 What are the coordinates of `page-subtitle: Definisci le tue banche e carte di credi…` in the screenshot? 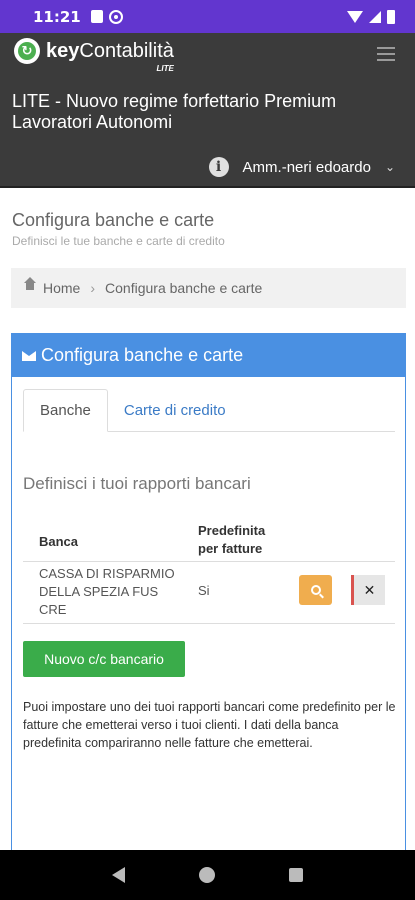 It's located at (118, 241).